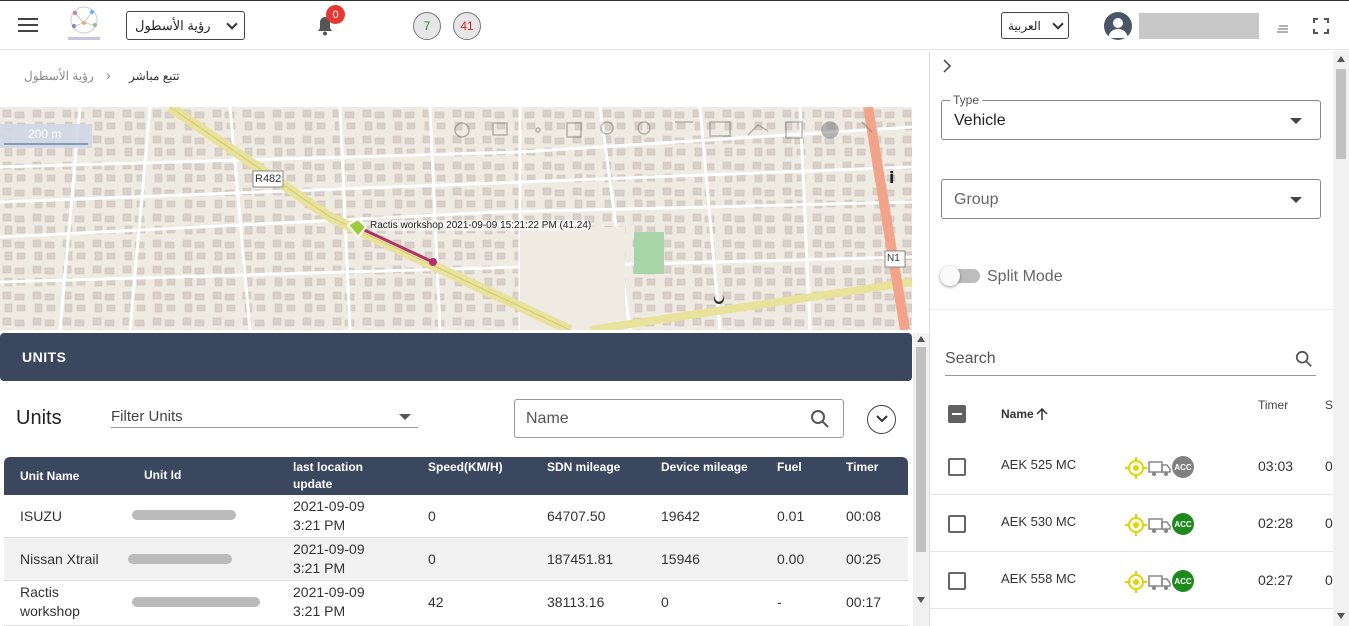  Describe the element at coordinates (1276, 466) in the screenshot. I see `vehicle-timer: 03:03` at that location.